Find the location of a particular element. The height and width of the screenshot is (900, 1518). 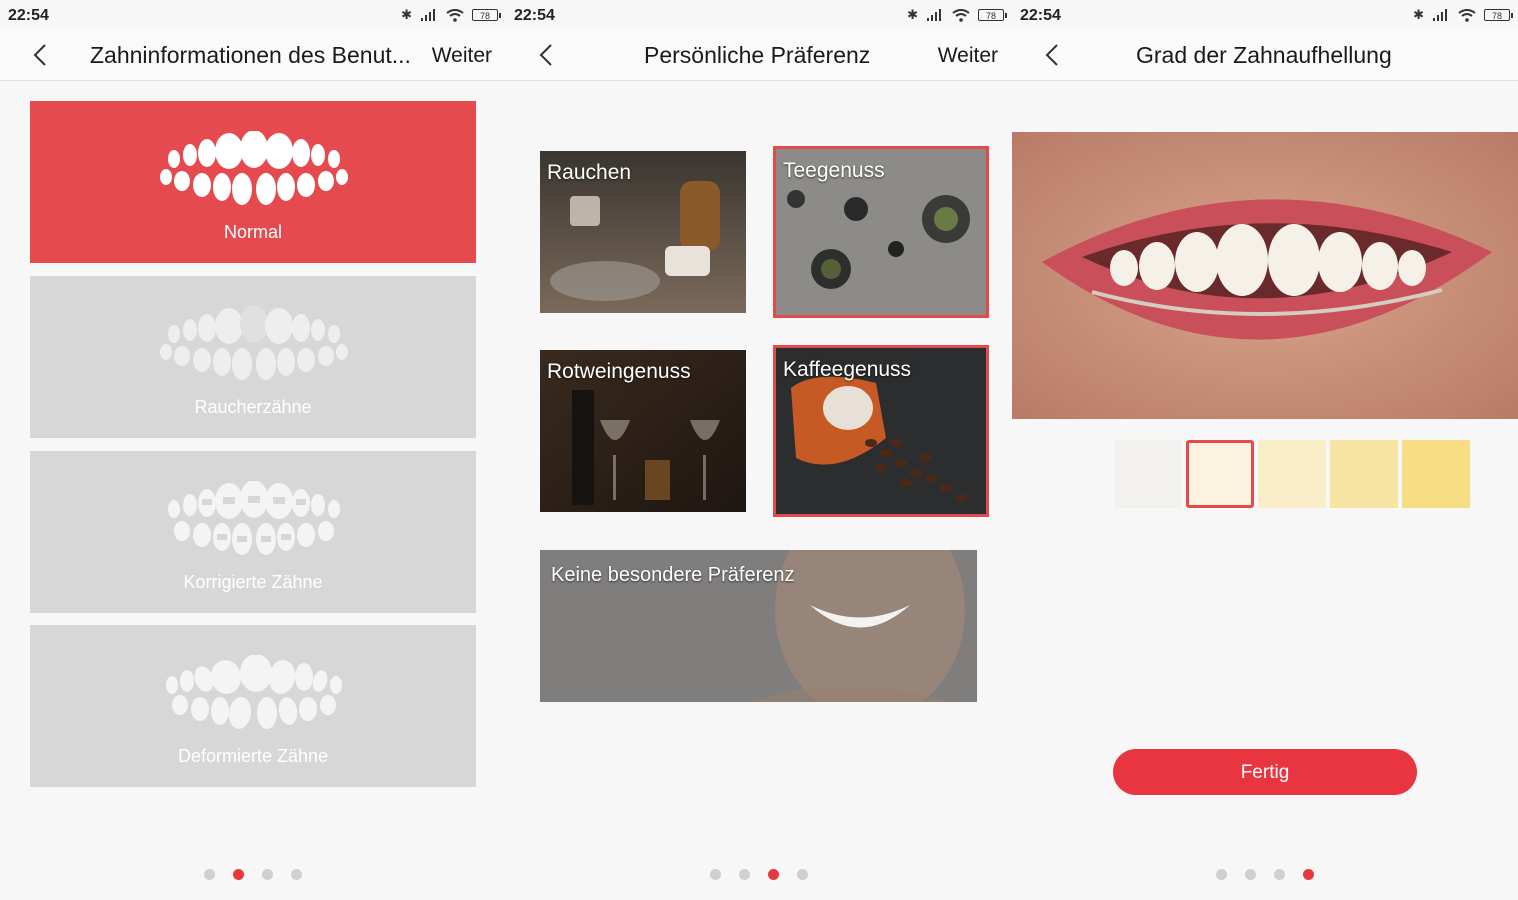

pref-smoking: Rauchen is located at coordinates (643, 232).